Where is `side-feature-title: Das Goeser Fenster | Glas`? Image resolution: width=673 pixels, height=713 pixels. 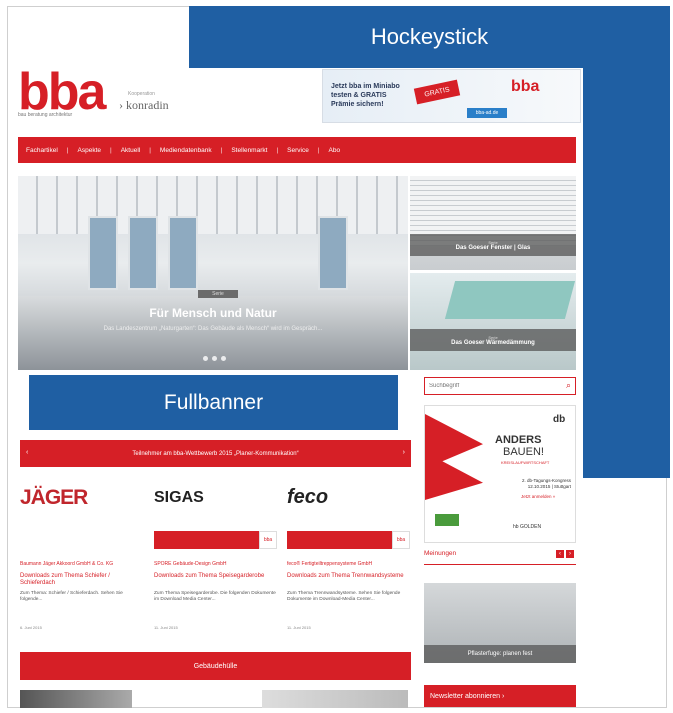
side-feature-title: Das Goeser Fenster | Glas is located at coordinates (493, 247).